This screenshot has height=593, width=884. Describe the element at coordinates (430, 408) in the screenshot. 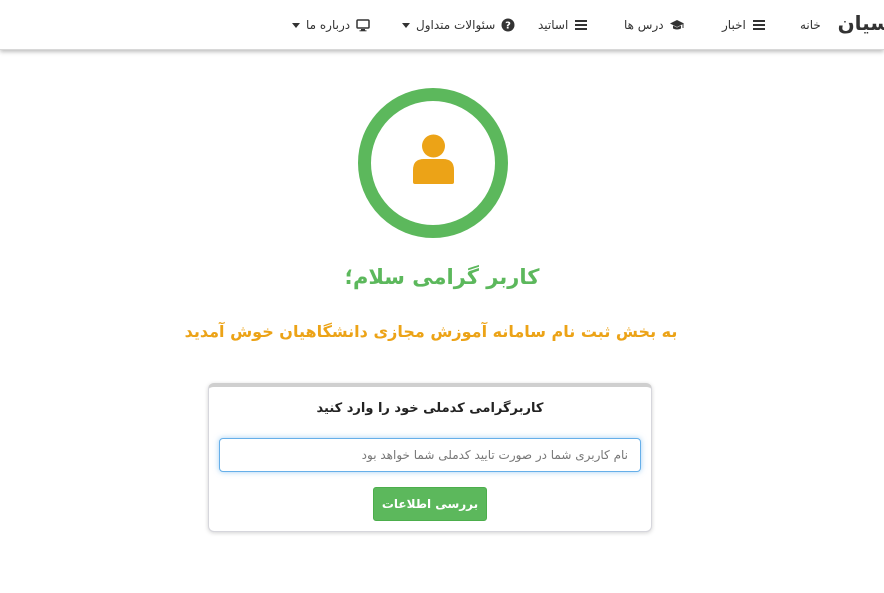

I see `form-title: کاربرگرامی کدملی خود را وارد کنید` at that location.